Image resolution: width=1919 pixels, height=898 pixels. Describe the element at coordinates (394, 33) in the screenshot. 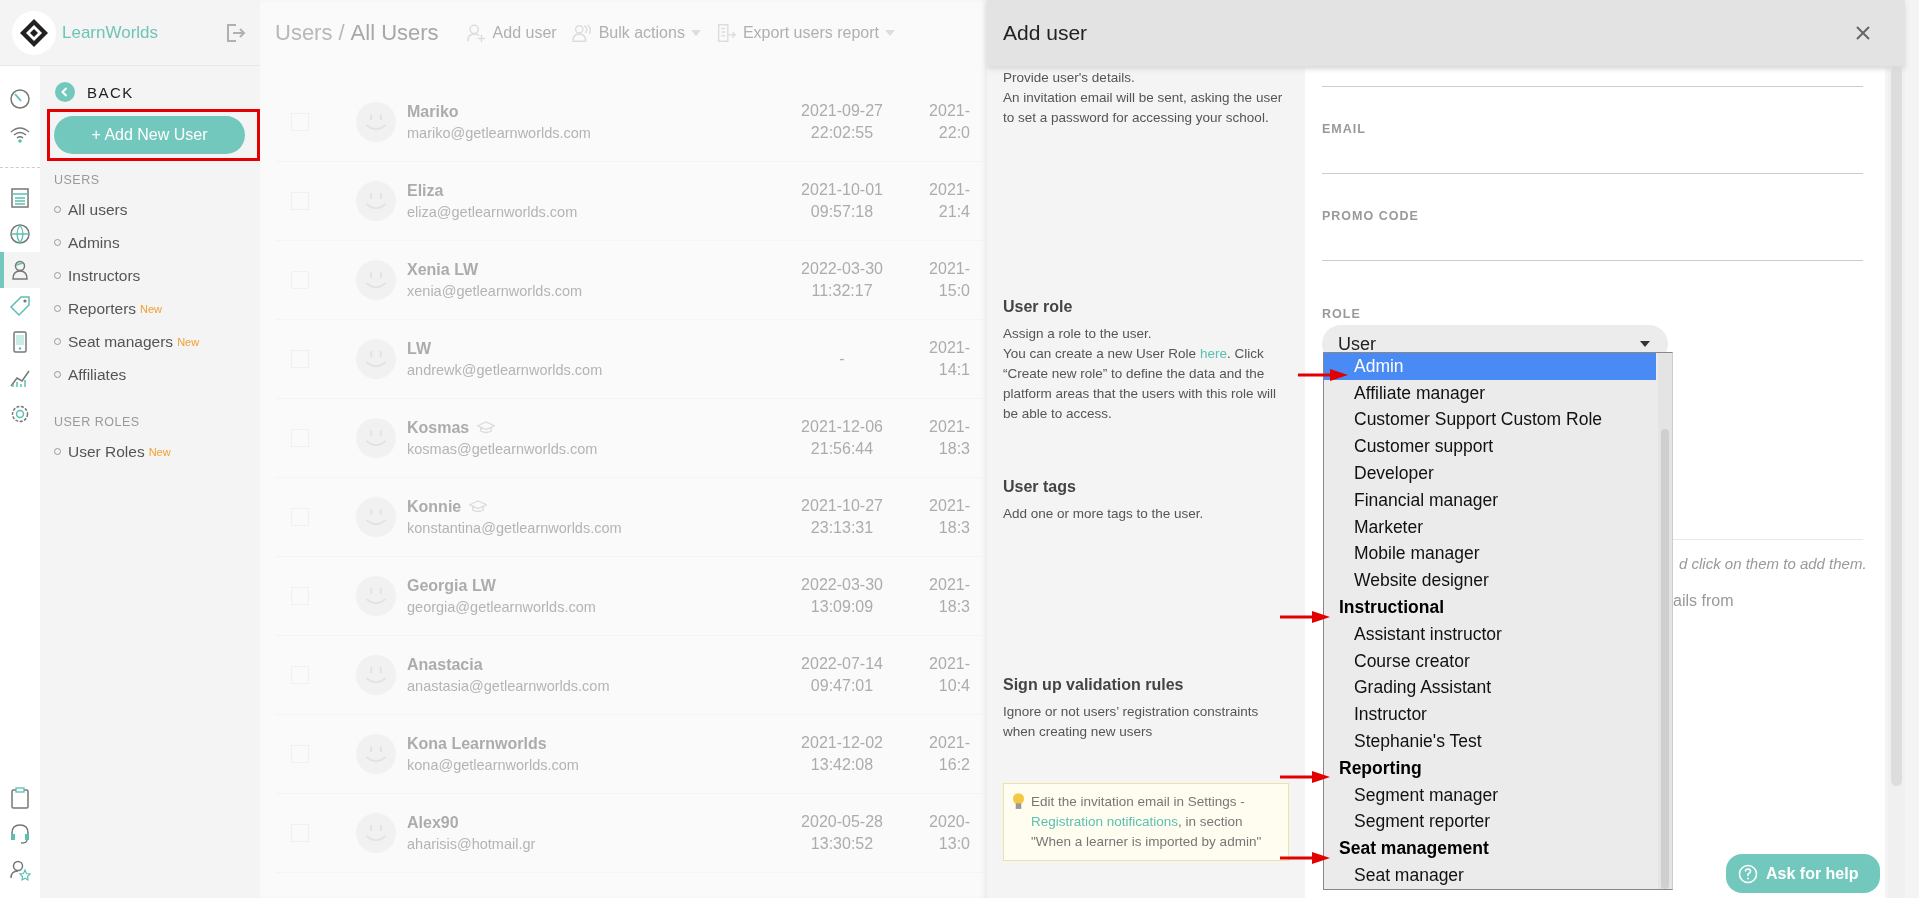

I see `page-title: All Users` at that location.